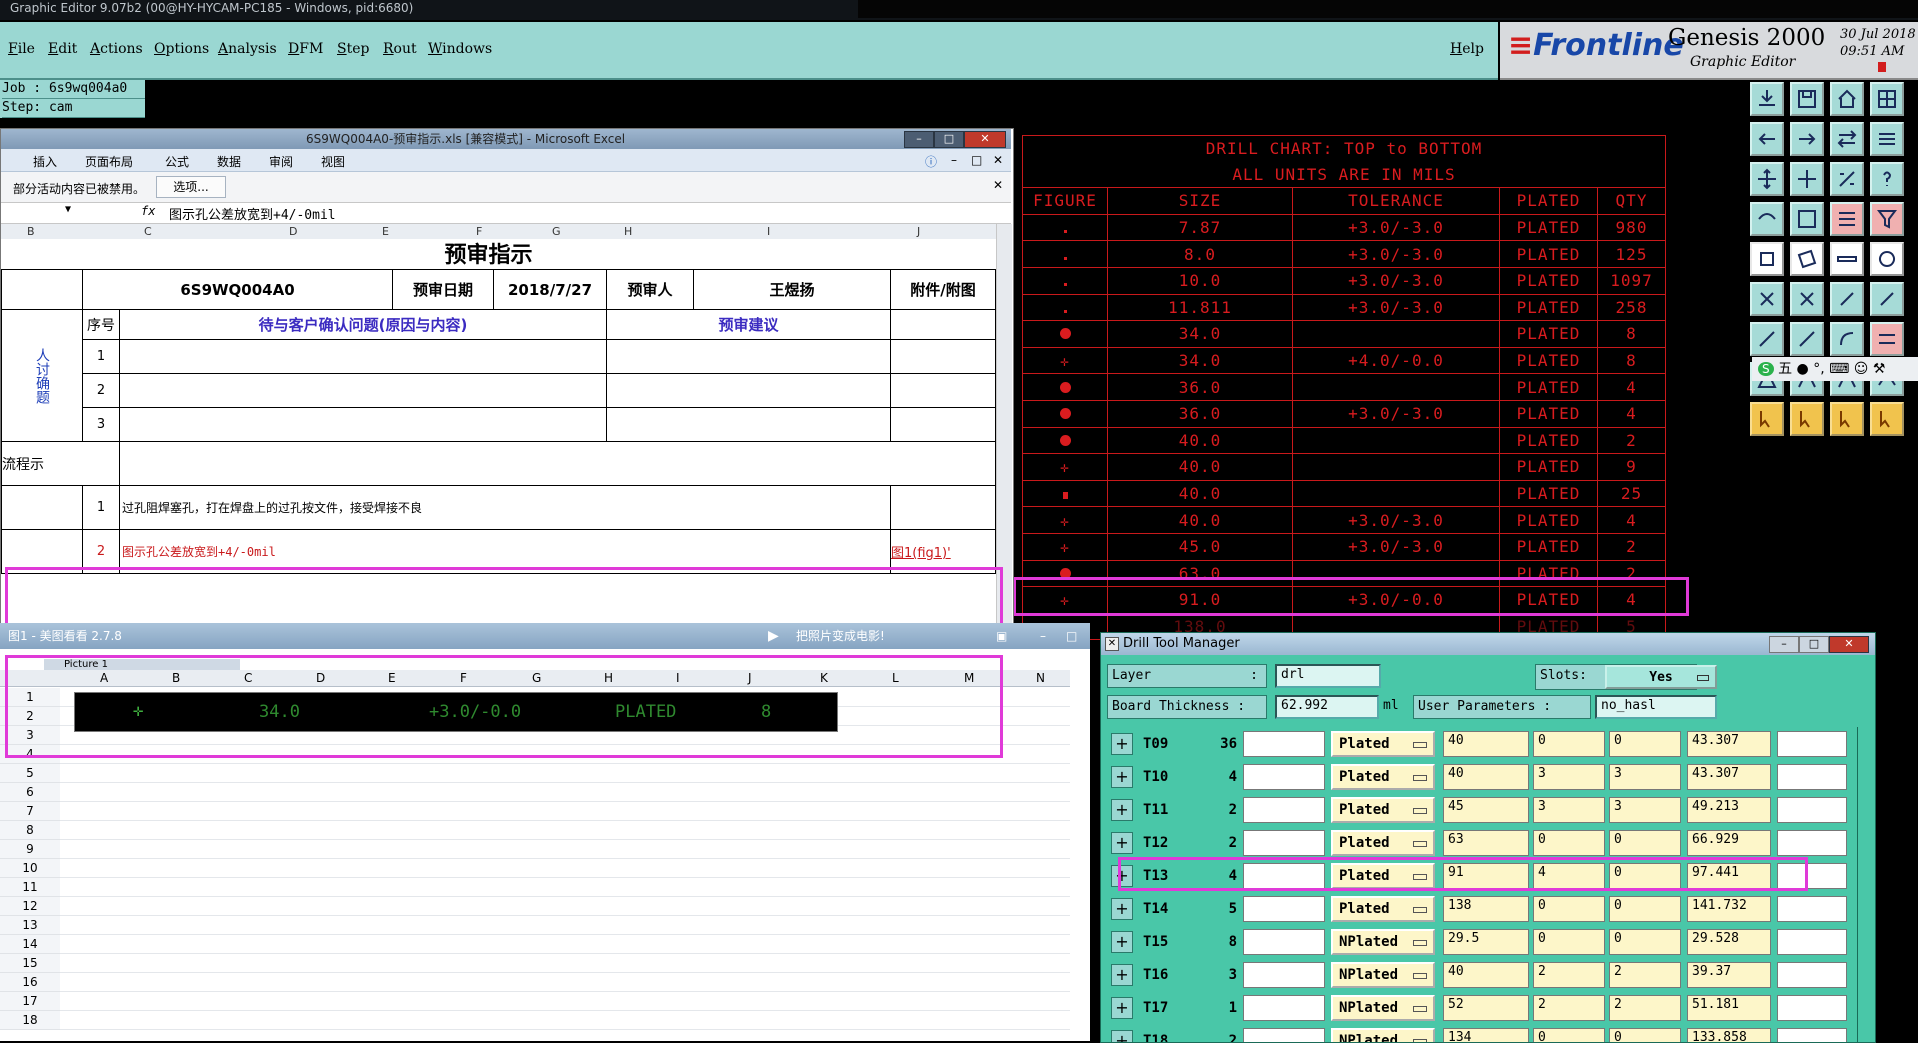  What do you see at coordinates (628, 231) in the screenshot?
I see `column-header: H` at bounding box center [628, 231].